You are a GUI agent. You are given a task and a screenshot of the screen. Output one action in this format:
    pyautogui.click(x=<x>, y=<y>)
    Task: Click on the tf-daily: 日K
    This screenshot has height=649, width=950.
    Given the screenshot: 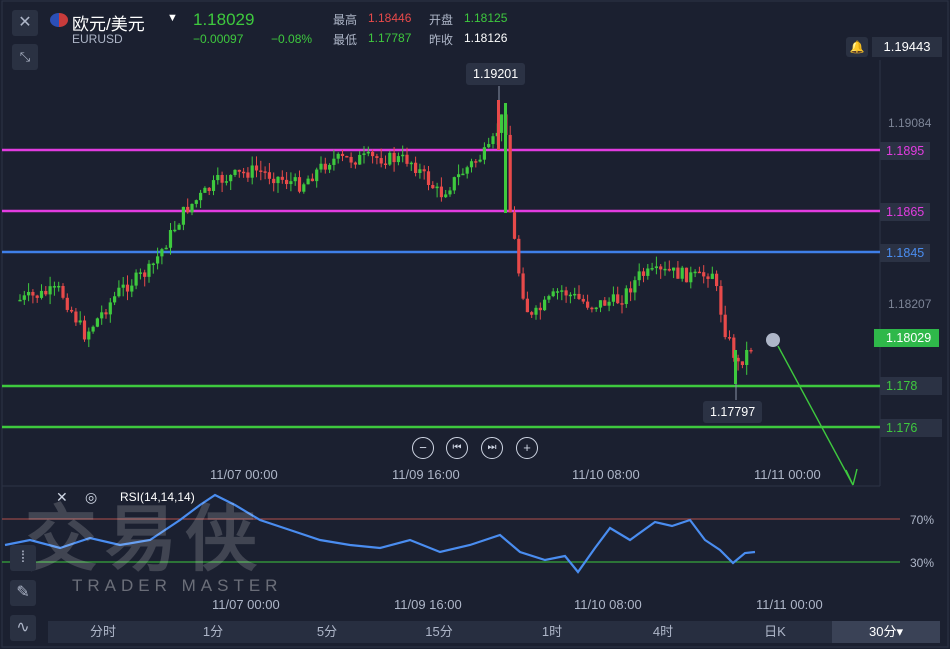 What is the action you would take?
    pyautogui.click(x=775, y=632)
    